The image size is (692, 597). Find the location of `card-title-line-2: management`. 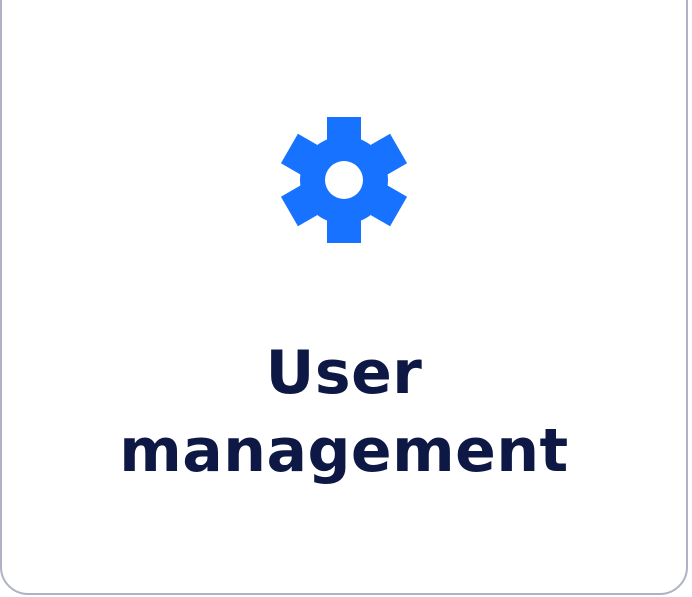

card-title-line-2: management is located at coordinates (344, 451).